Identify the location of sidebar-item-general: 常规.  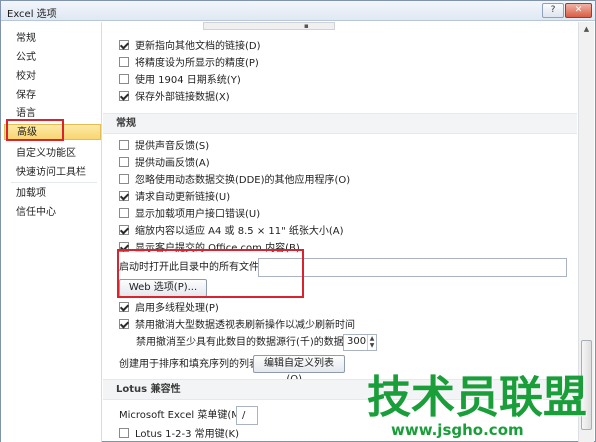
(26, 39).